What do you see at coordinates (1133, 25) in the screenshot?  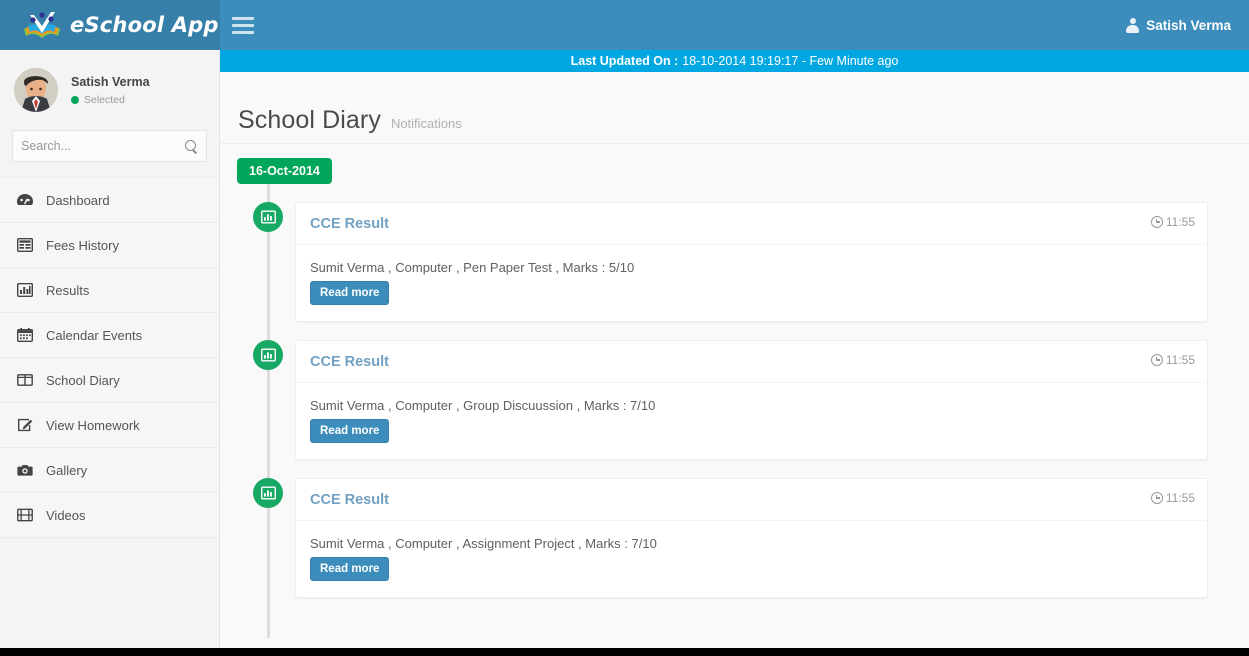 I see `user-icon` at bounding box center [1133, 25].